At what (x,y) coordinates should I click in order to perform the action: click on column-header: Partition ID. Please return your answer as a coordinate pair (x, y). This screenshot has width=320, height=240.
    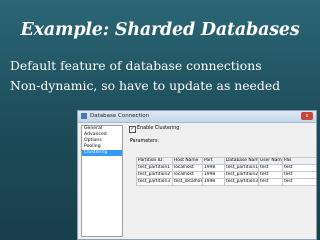
    Looking at the image, I should click on (154, 161).